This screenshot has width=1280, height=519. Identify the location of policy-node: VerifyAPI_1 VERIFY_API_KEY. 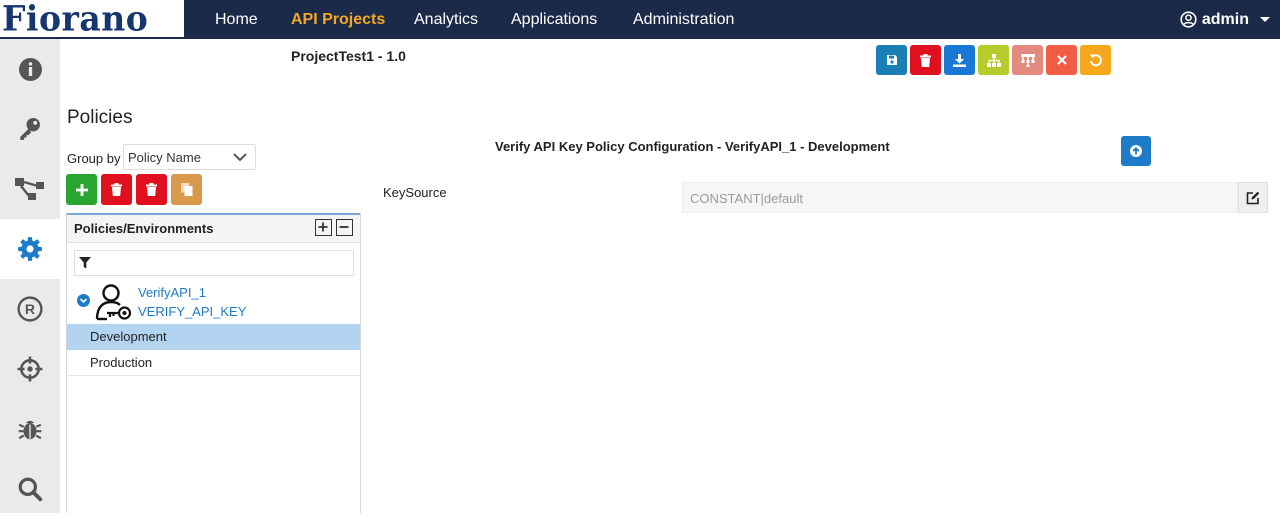
(213, 301).